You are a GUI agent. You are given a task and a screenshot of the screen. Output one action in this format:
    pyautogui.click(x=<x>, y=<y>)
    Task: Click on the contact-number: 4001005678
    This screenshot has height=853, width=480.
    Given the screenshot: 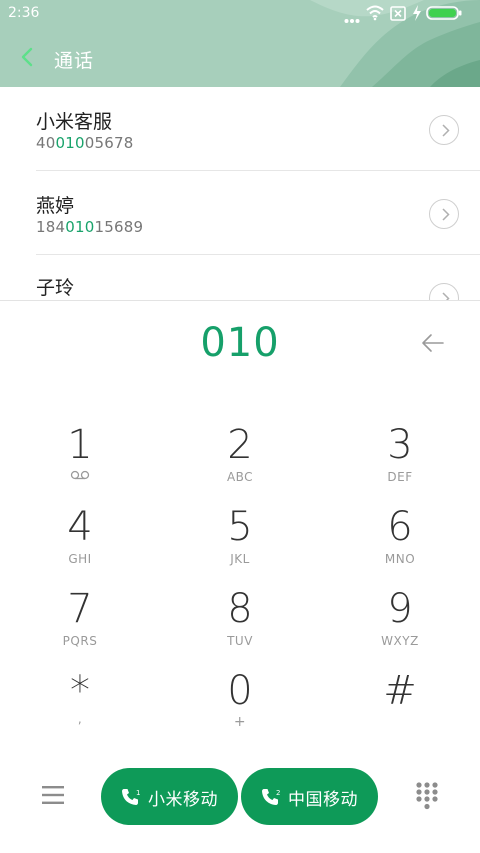 What is the action you would take?
    pyautogui.click(x=85, y=143)
    